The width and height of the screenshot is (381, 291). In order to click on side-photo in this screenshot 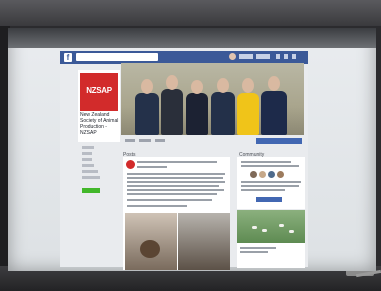, I will do `click(271, 226)`.